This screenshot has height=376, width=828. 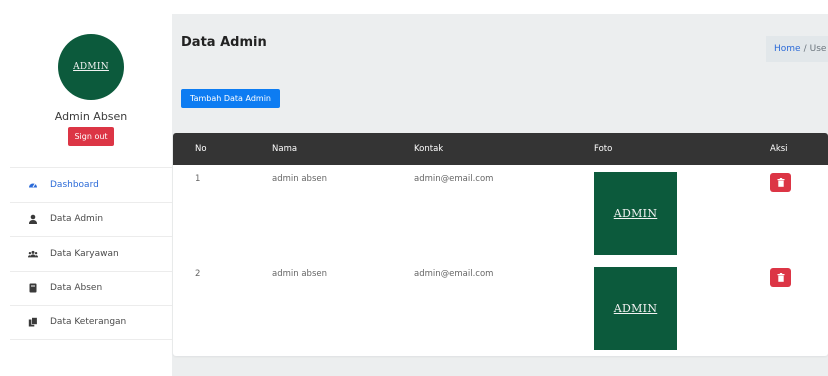 What do you see at coordinates (603, 149) in the screenshot?
I see `column-header-foto: Foto` at bounding box center [603, 149].